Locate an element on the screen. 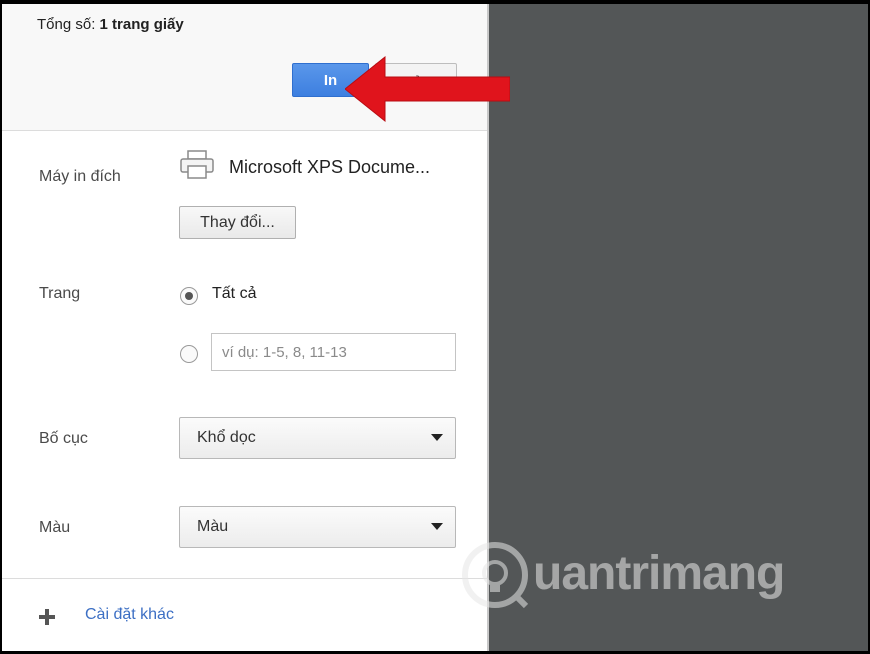 The height and width of the screenshot is (654, 870). pages-all-label: Tất cả is located at coordinates (234, 293).